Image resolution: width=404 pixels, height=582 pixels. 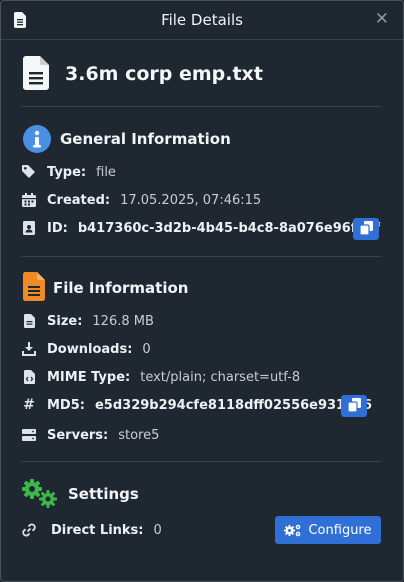 I want to click on file-code-icon, so click(x=29, y=377).